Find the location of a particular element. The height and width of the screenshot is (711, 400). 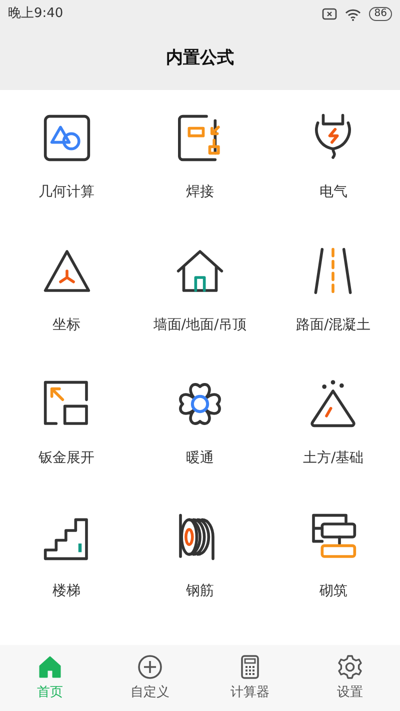

formula-category: 路面/混凝土 is located at coordinates (333, 325).